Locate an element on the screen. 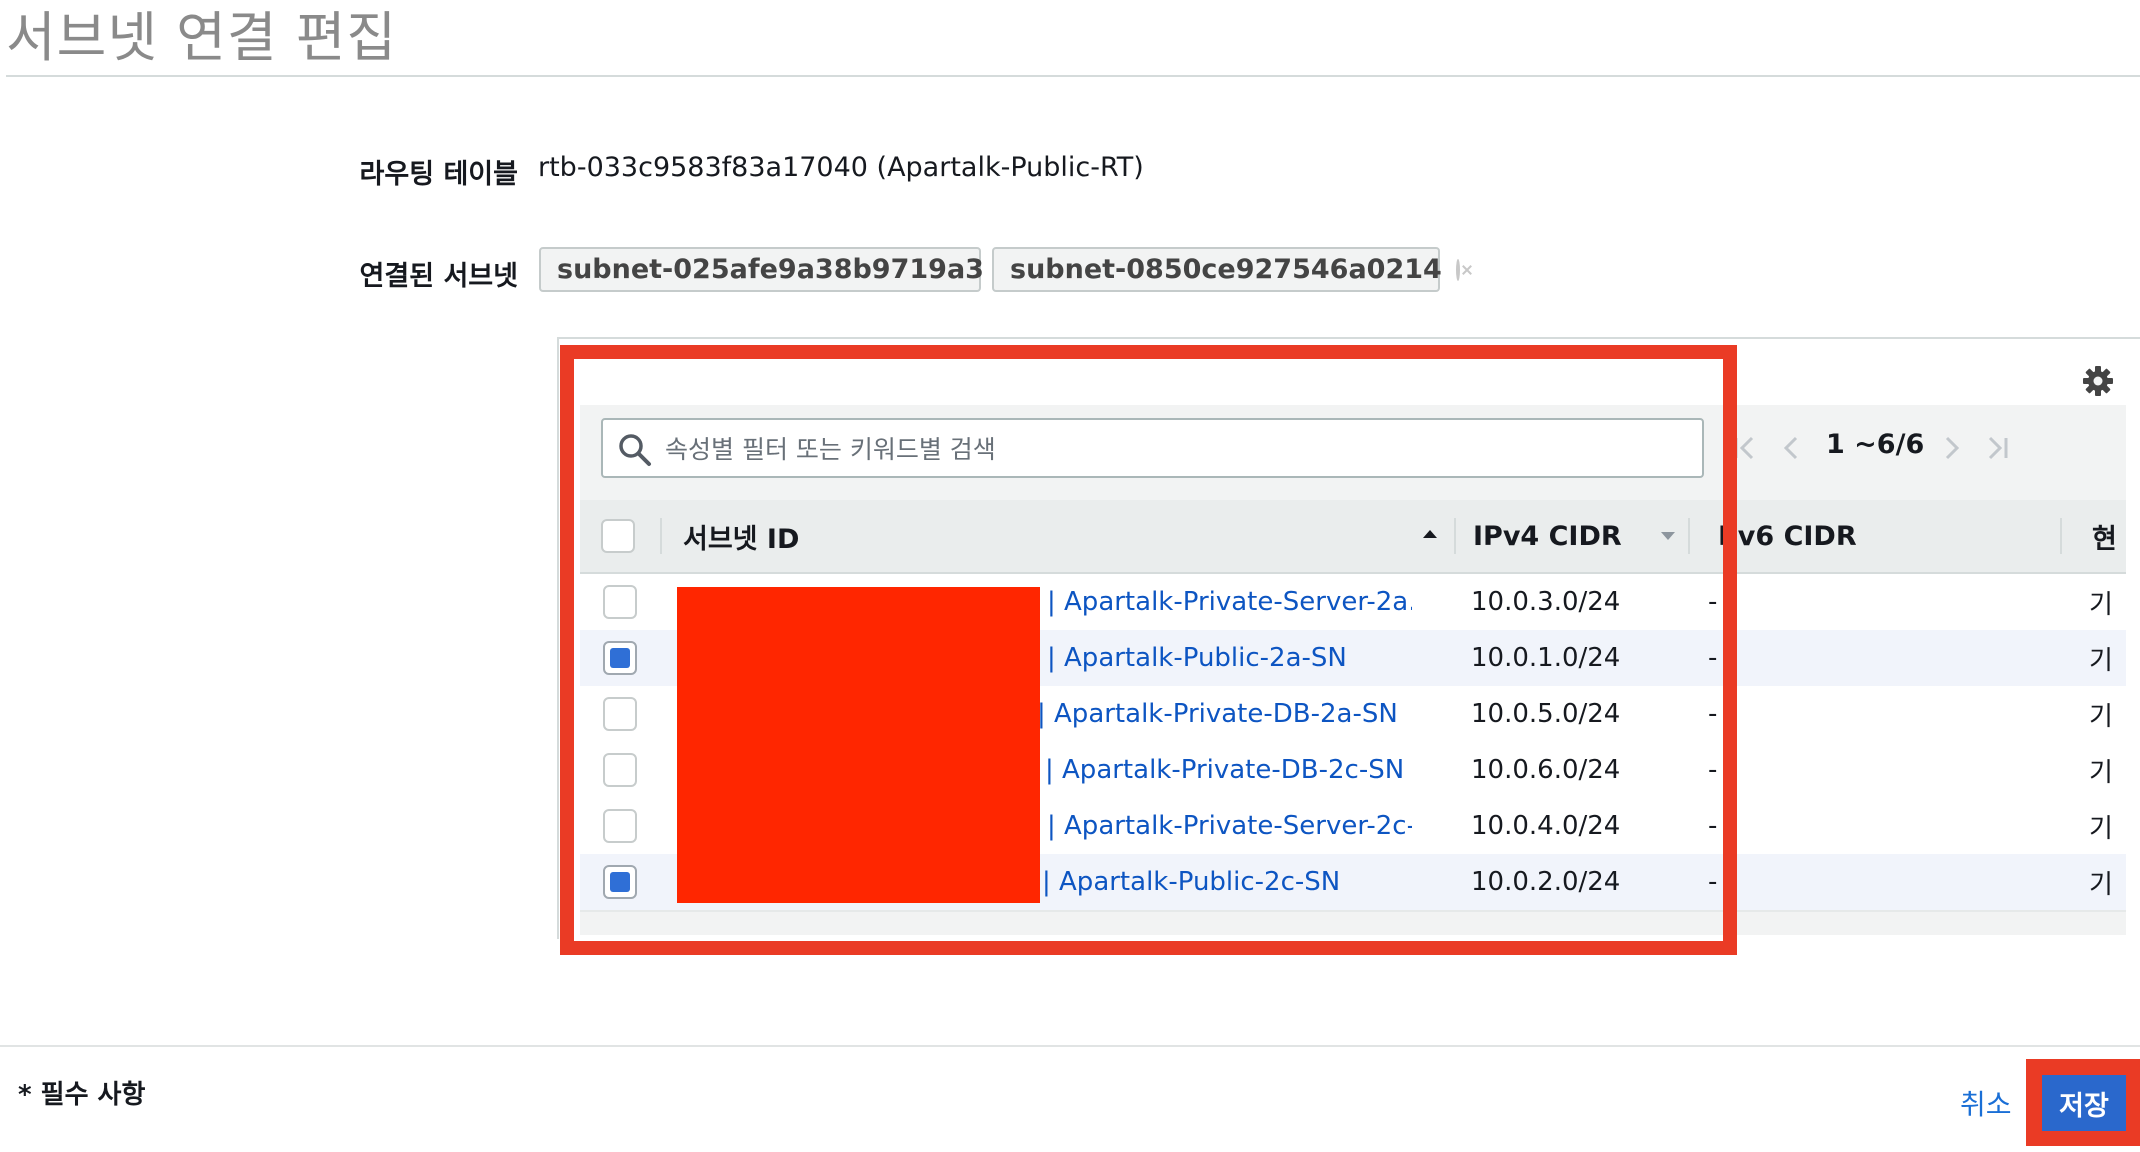  subnet-token-label: subnet-0850ce927546a0214 is located at coordinates (1226, 269).